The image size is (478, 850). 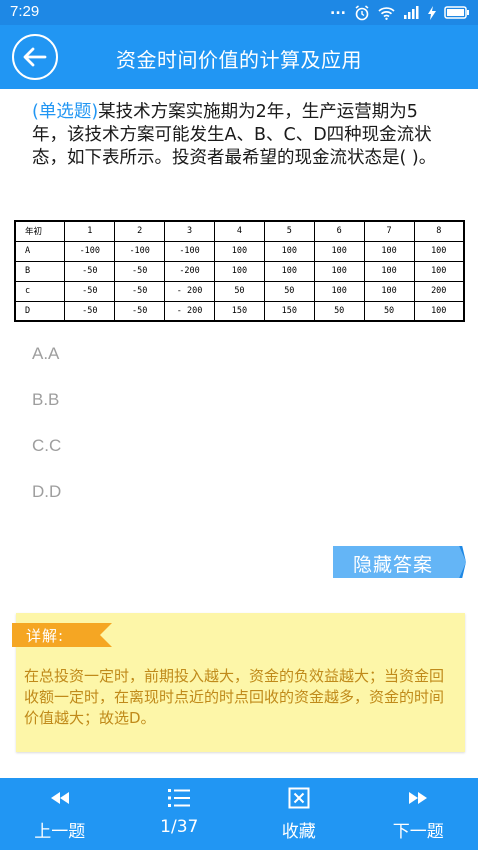 What do you see at coordinates (140, 231) in the screenshot?
I see `table-cell: 2` at bounding box center [140, 231].